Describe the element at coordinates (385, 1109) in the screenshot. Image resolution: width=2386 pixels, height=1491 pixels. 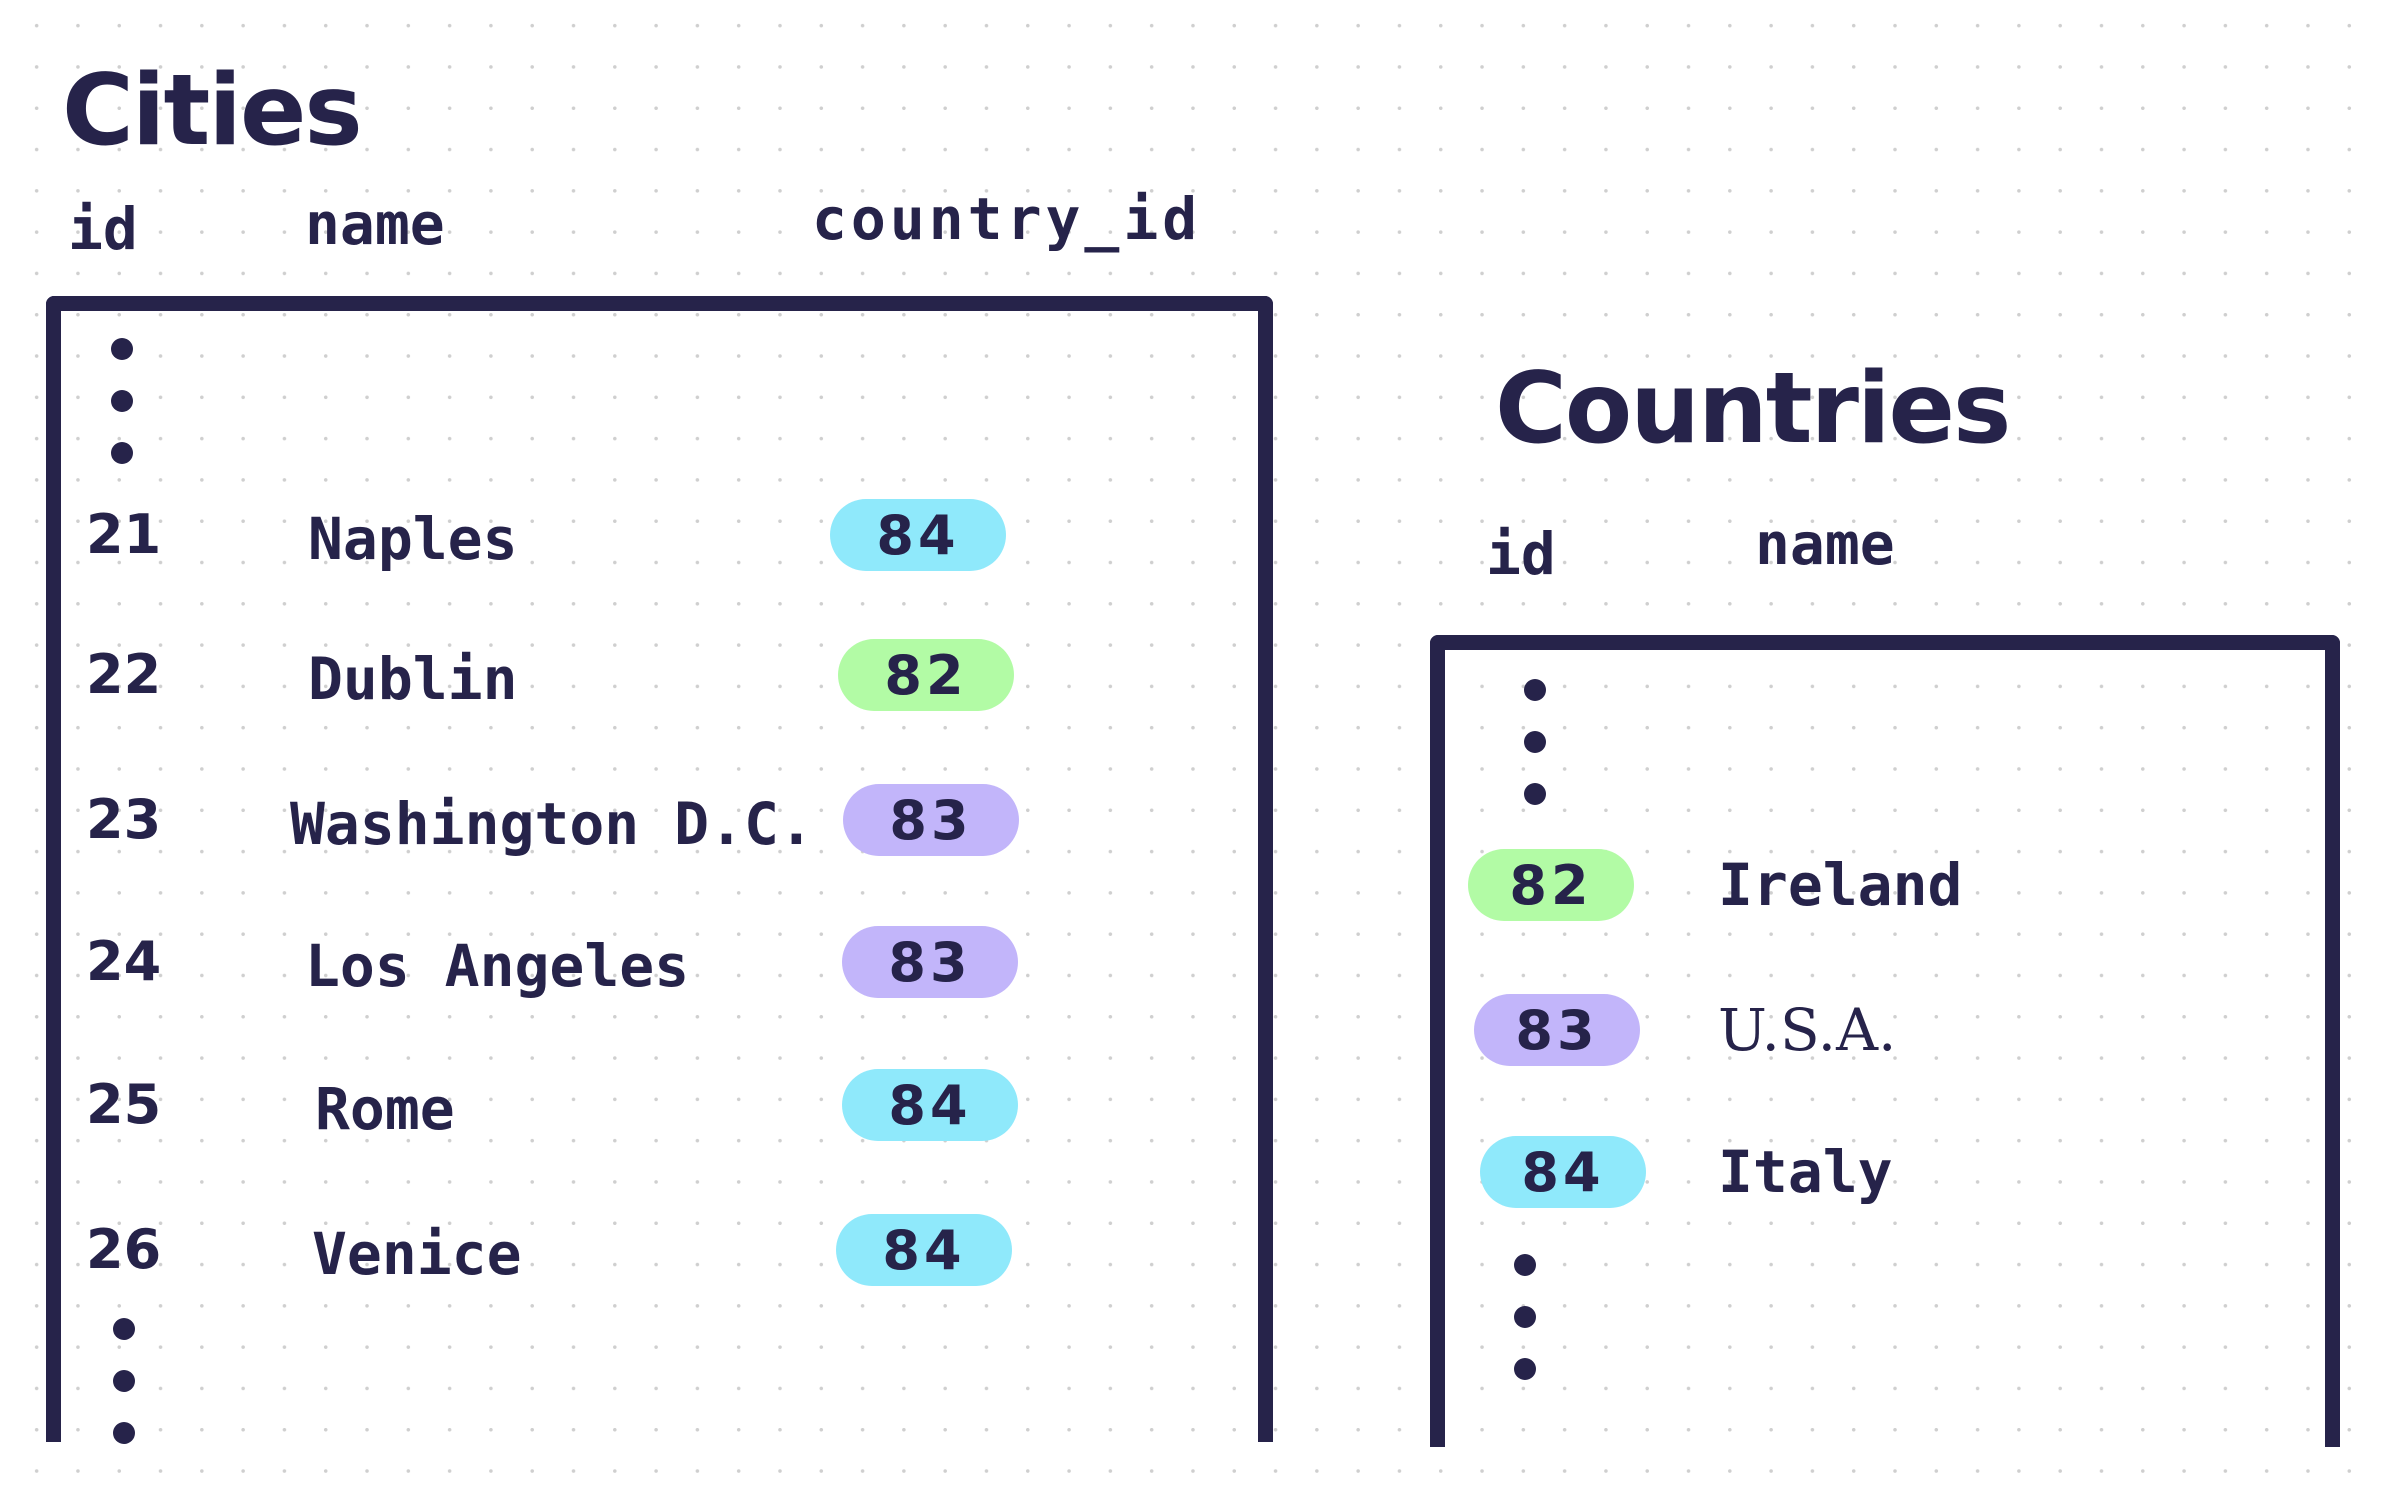
I see `city-name: Rome` at that location.